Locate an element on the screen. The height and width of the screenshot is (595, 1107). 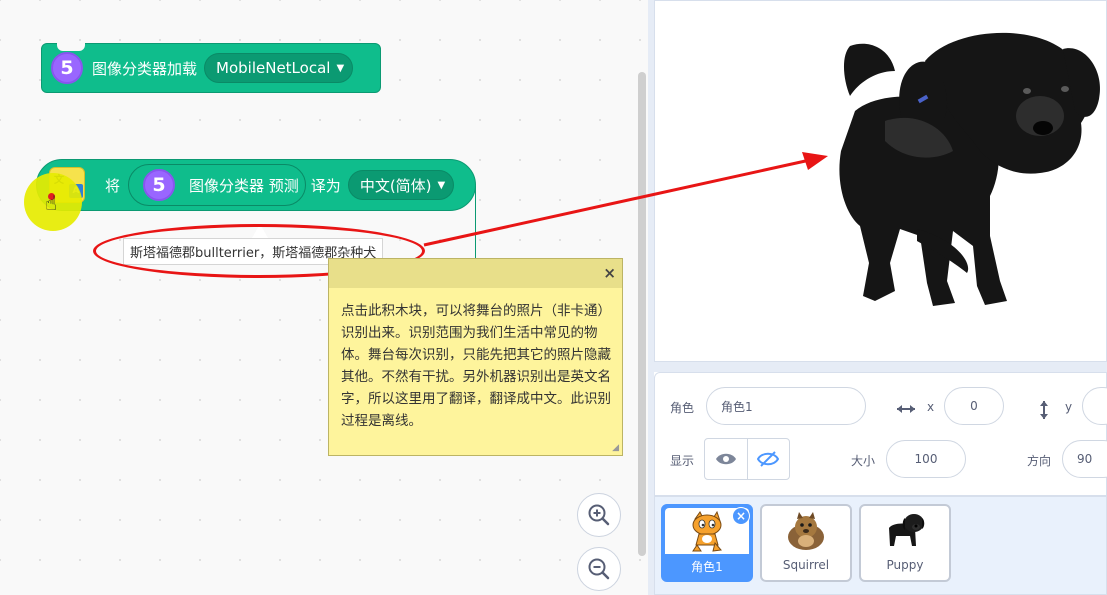
sprite-name-label: 角色 is located at coordinates (682, 408).